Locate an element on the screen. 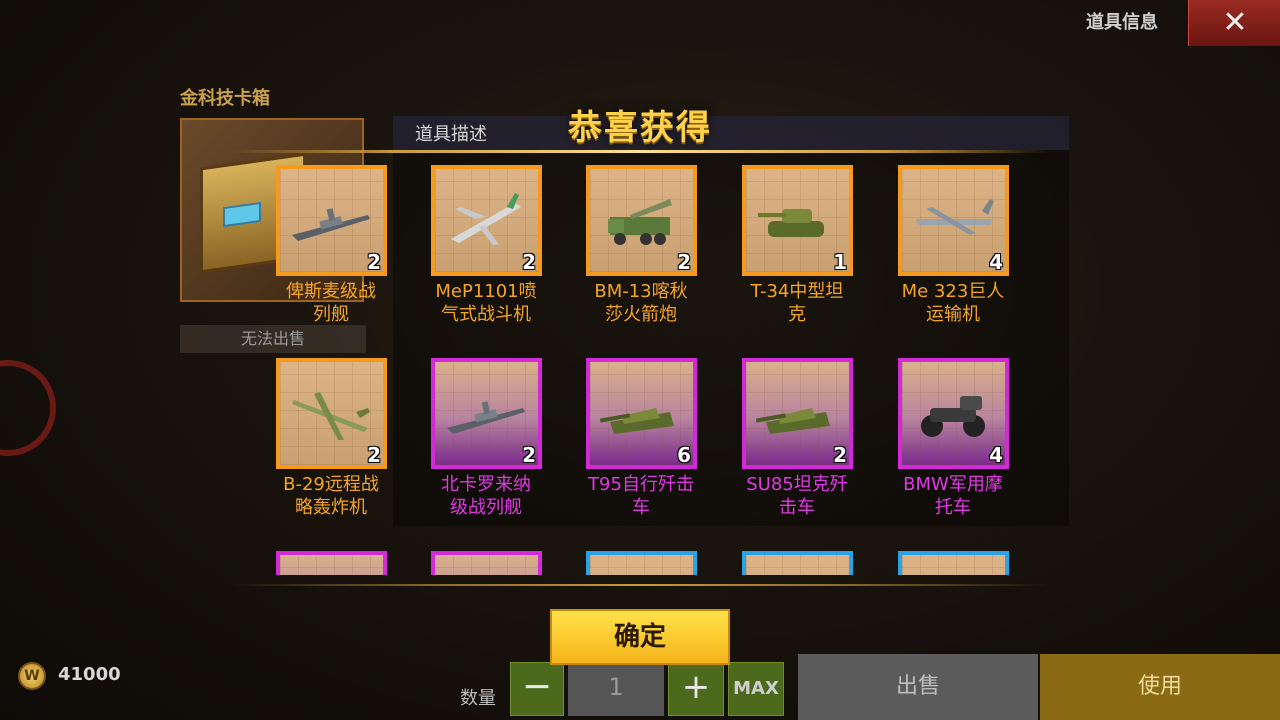 The height and width of the screenshot is (720, 1280). confirm-button: 确定 is located at coordinates (640, 637).